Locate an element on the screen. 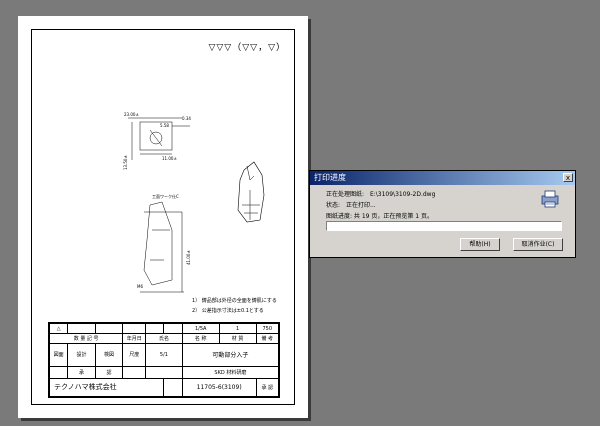  cancel-job-button: 取消作业(C) is located at coordinates (538, 244).